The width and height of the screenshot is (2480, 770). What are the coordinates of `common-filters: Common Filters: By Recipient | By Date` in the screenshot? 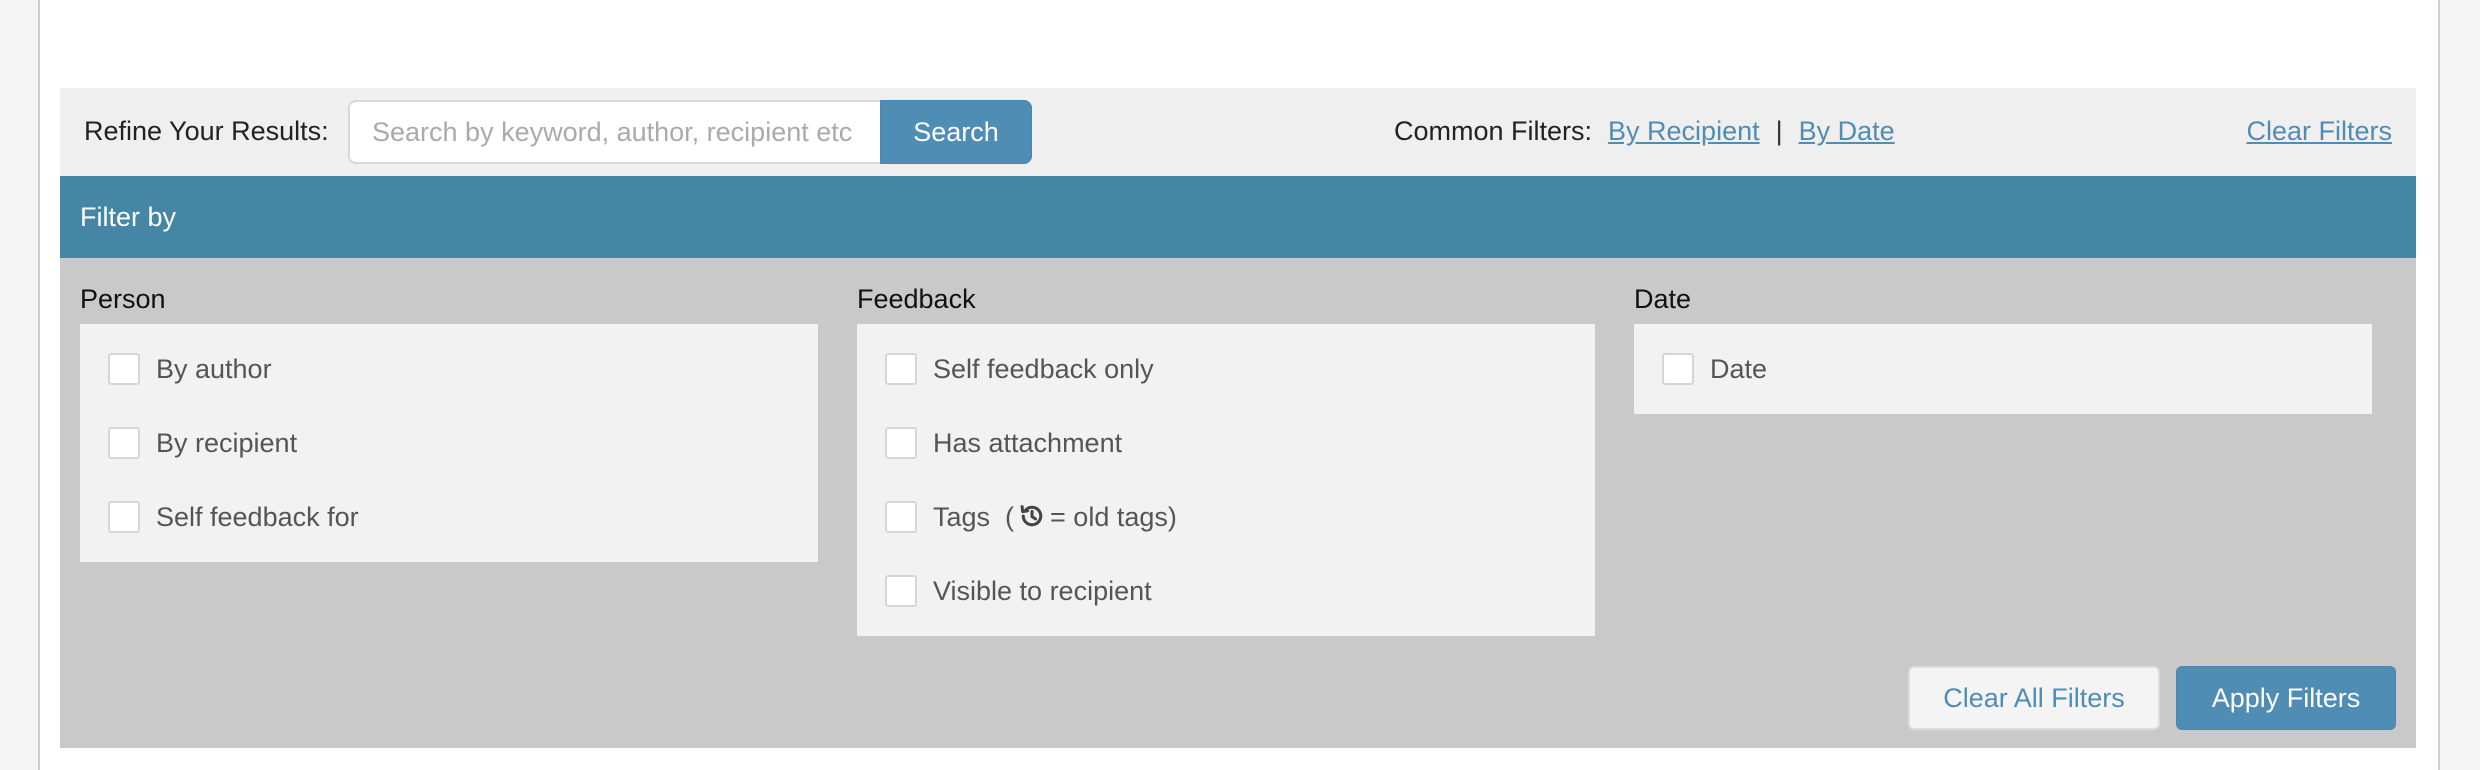 It's located at (1644, 131).